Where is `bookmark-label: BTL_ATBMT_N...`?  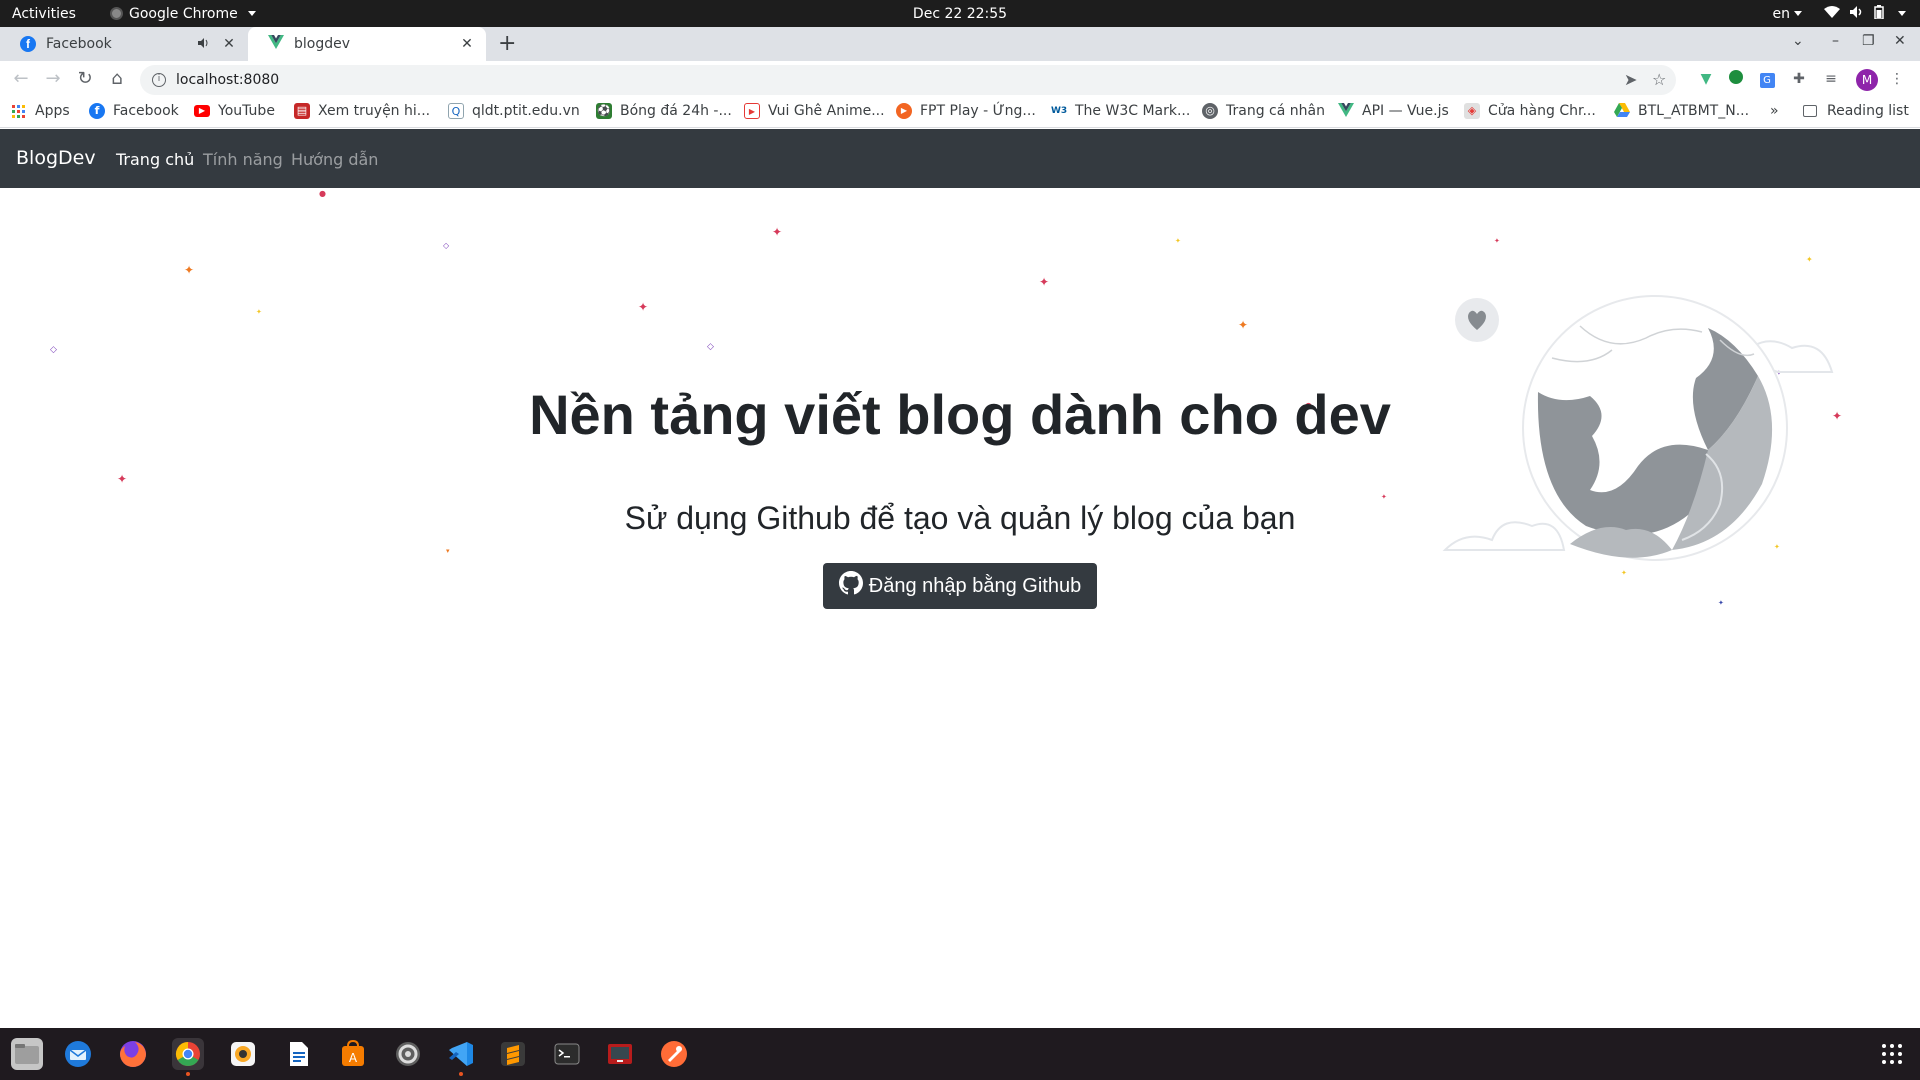 bookmark-label: BTL_ATBMT_N... is located at coordinates (1694, 111).